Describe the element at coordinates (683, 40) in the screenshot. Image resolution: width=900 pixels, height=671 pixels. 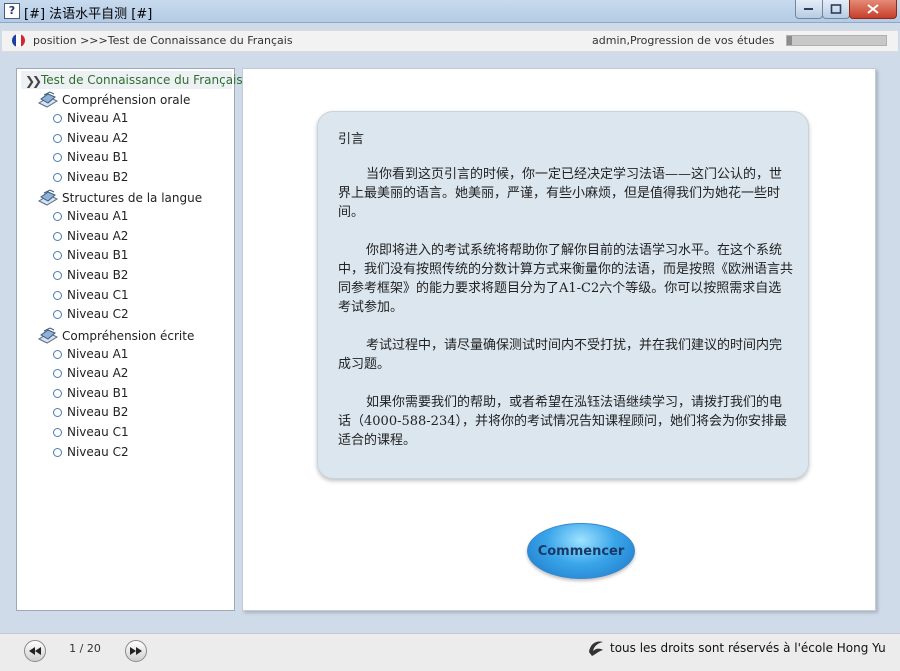
I see `user-progress-label: admin,Progression de vos études` at that location.